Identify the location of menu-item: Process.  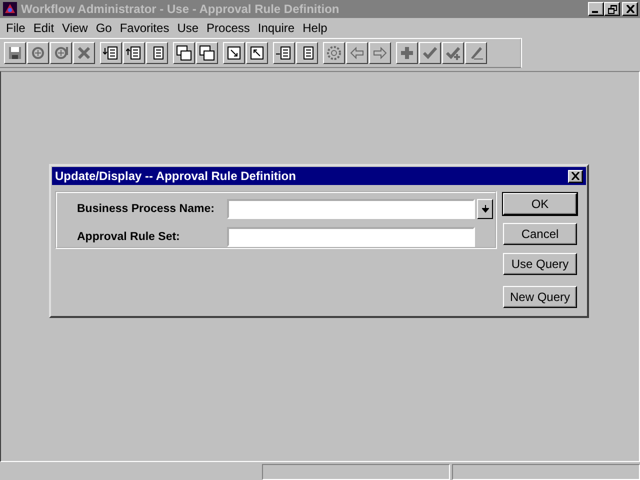
(228, 28).